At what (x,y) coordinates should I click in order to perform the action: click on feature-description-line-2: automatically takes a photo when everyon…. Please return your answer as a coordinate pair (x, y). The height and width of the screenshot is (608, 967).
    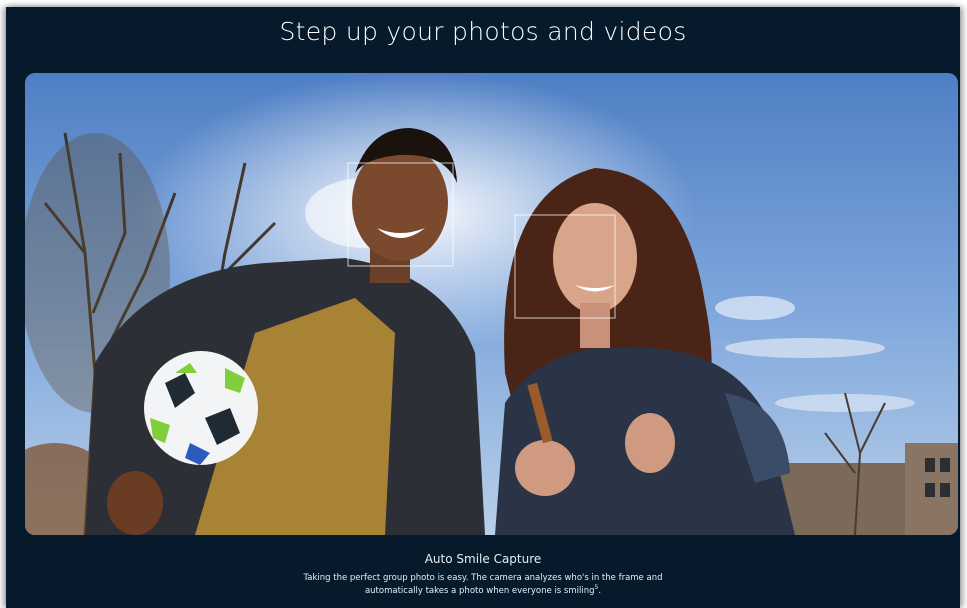
    Looking at the image, I should click on (483, 590).